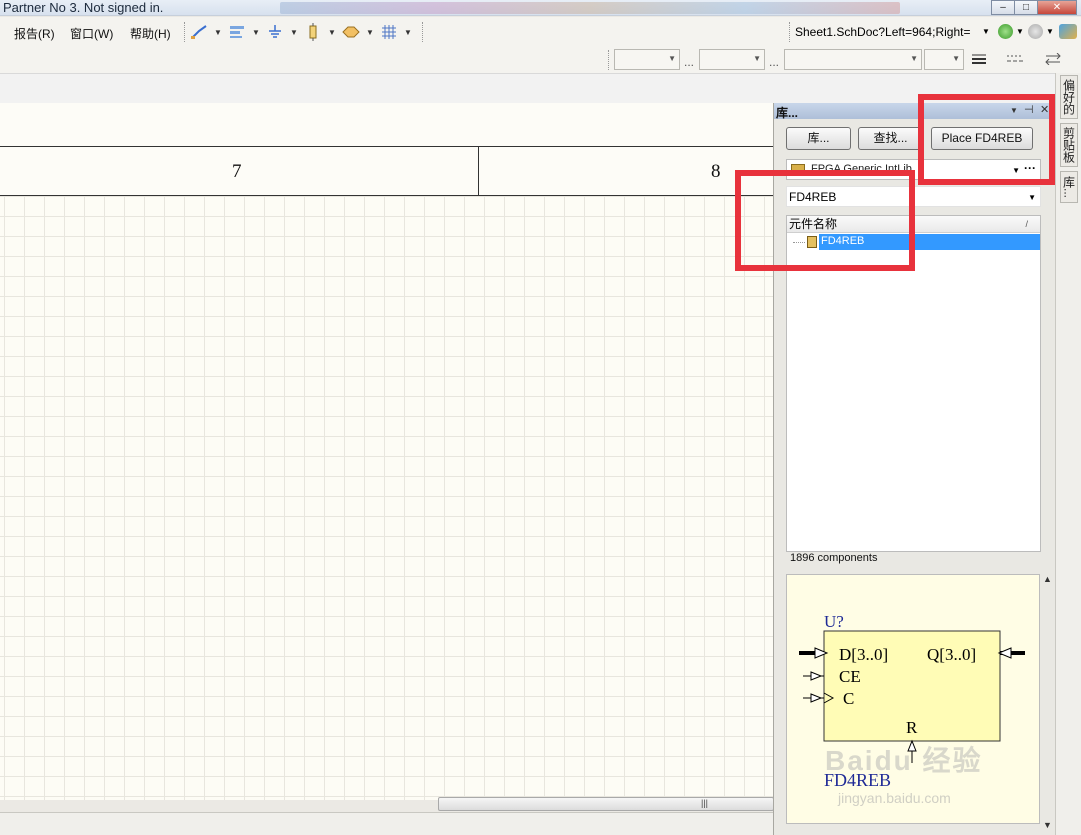  What do you see at coordinates (1069, 97) in the screenshot?
I see `tab-favorites: 偏好的` at bounding box center [1069, 97].